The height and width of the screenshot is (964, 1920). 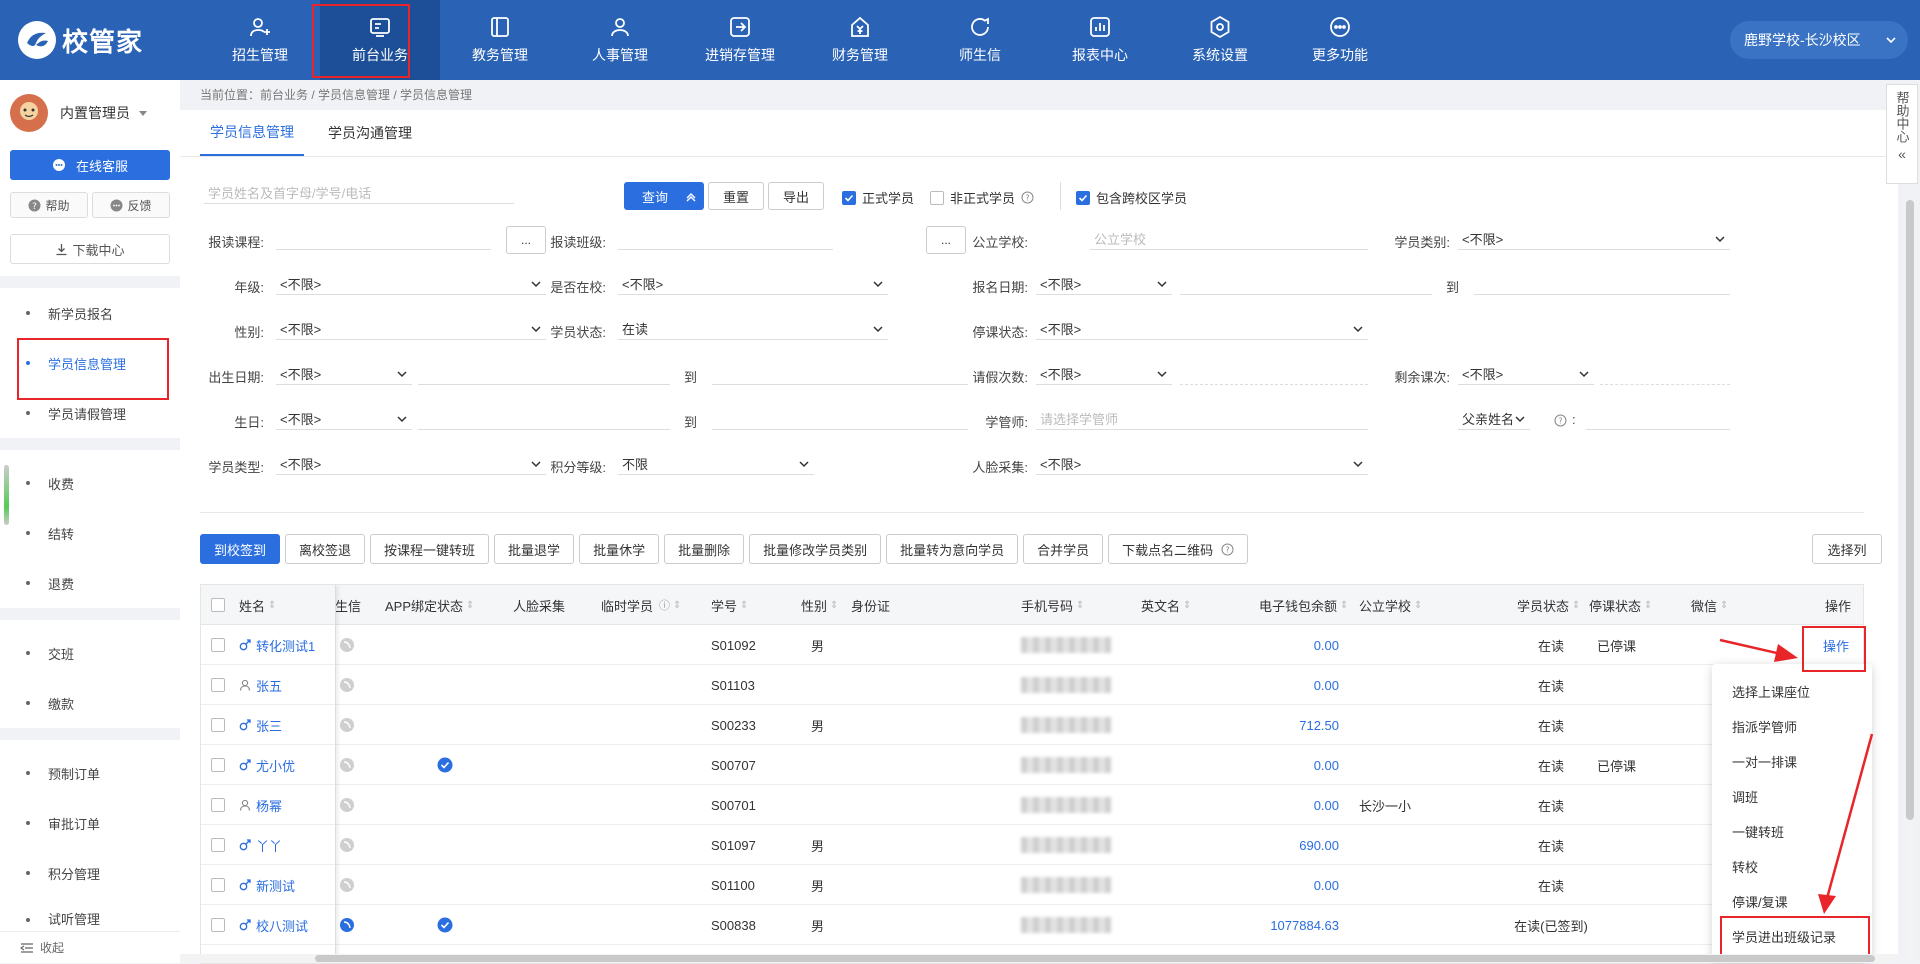 I want to click on informal-student-checkbox: 非正式学员 ?, so click(x=982, y=197).